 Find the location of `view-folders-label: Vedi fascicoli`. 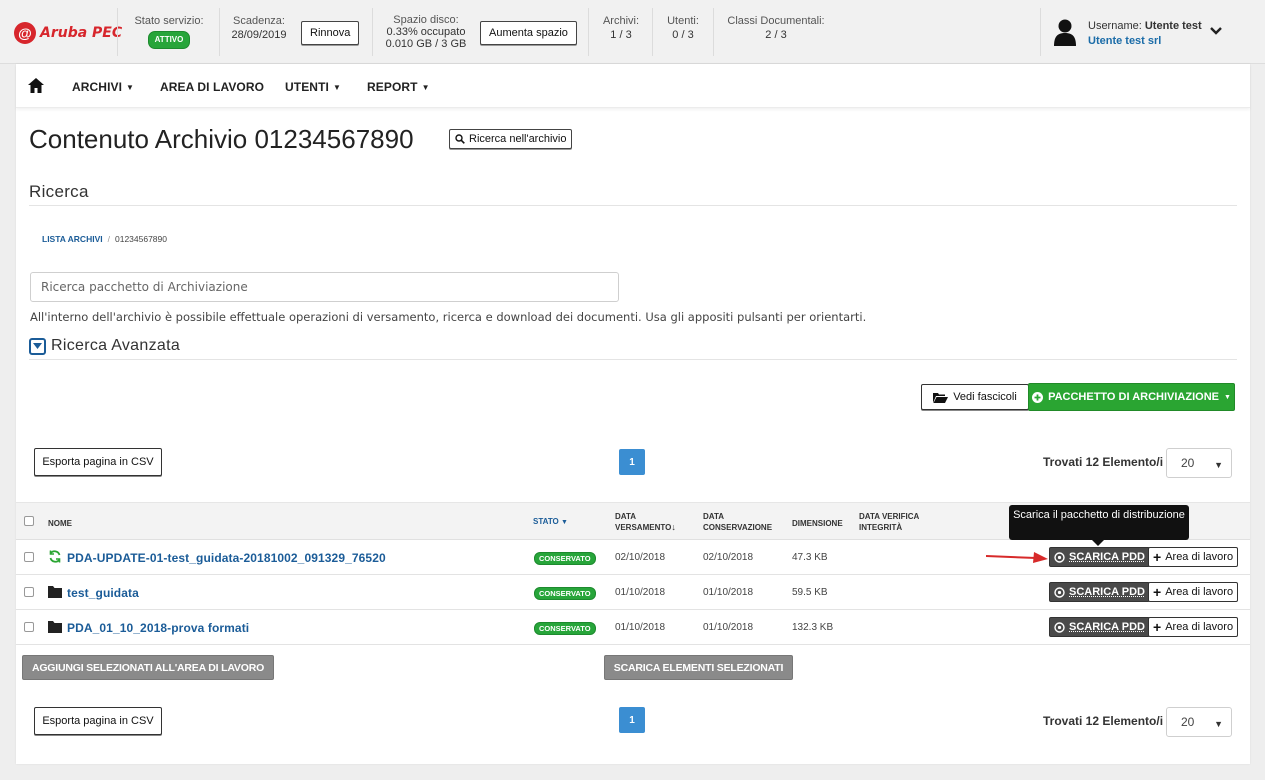

view-folders-label: Vedi fascicoli is located at coordinates (985, 397).